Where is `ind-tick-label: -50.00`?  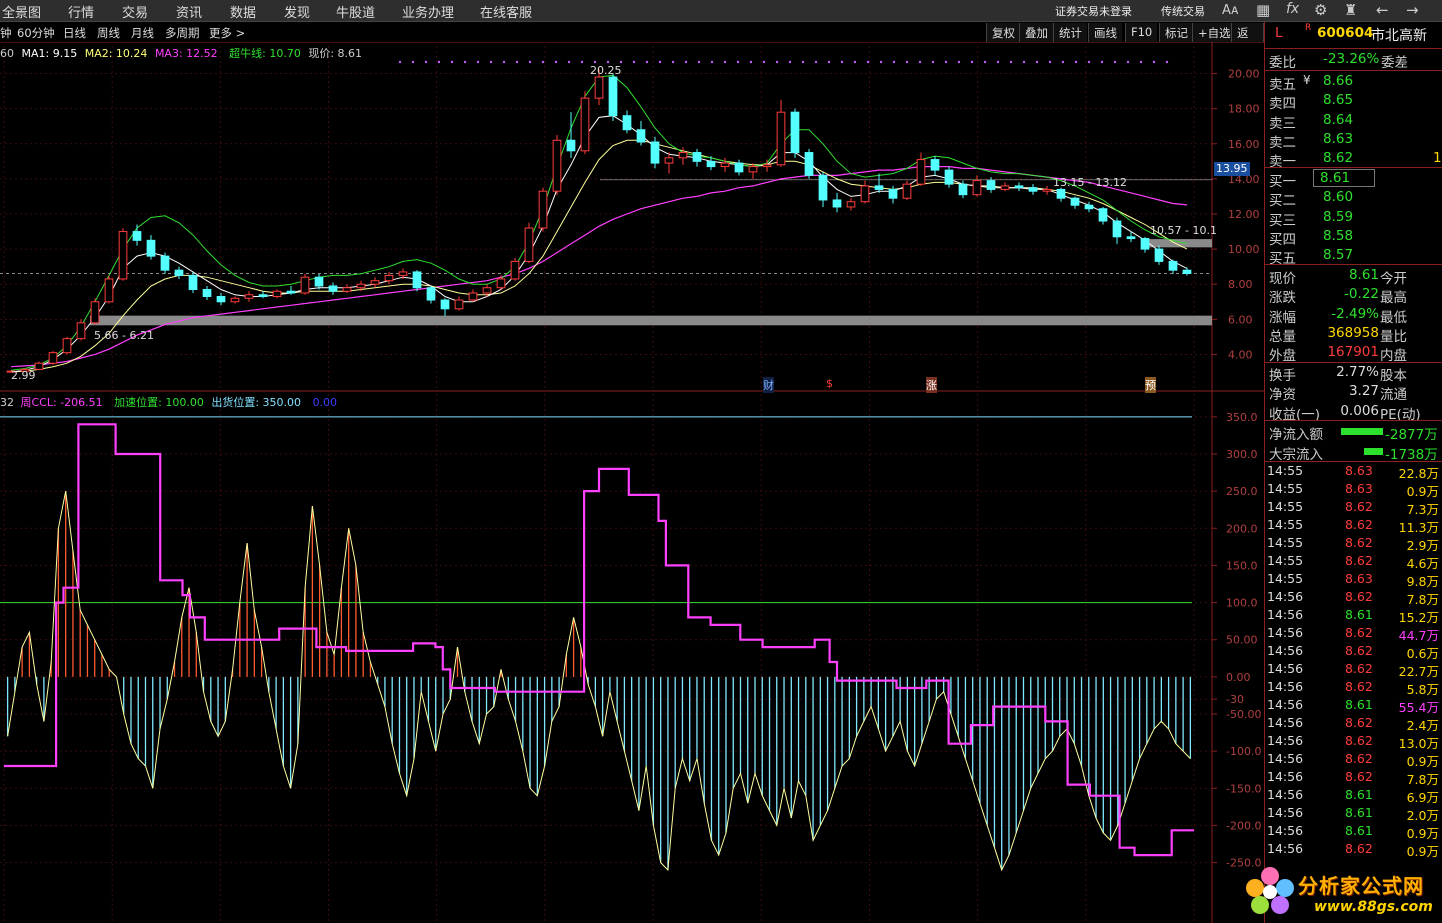 ind-tick-label: -50.00 is located at coordinates (1243, 714).